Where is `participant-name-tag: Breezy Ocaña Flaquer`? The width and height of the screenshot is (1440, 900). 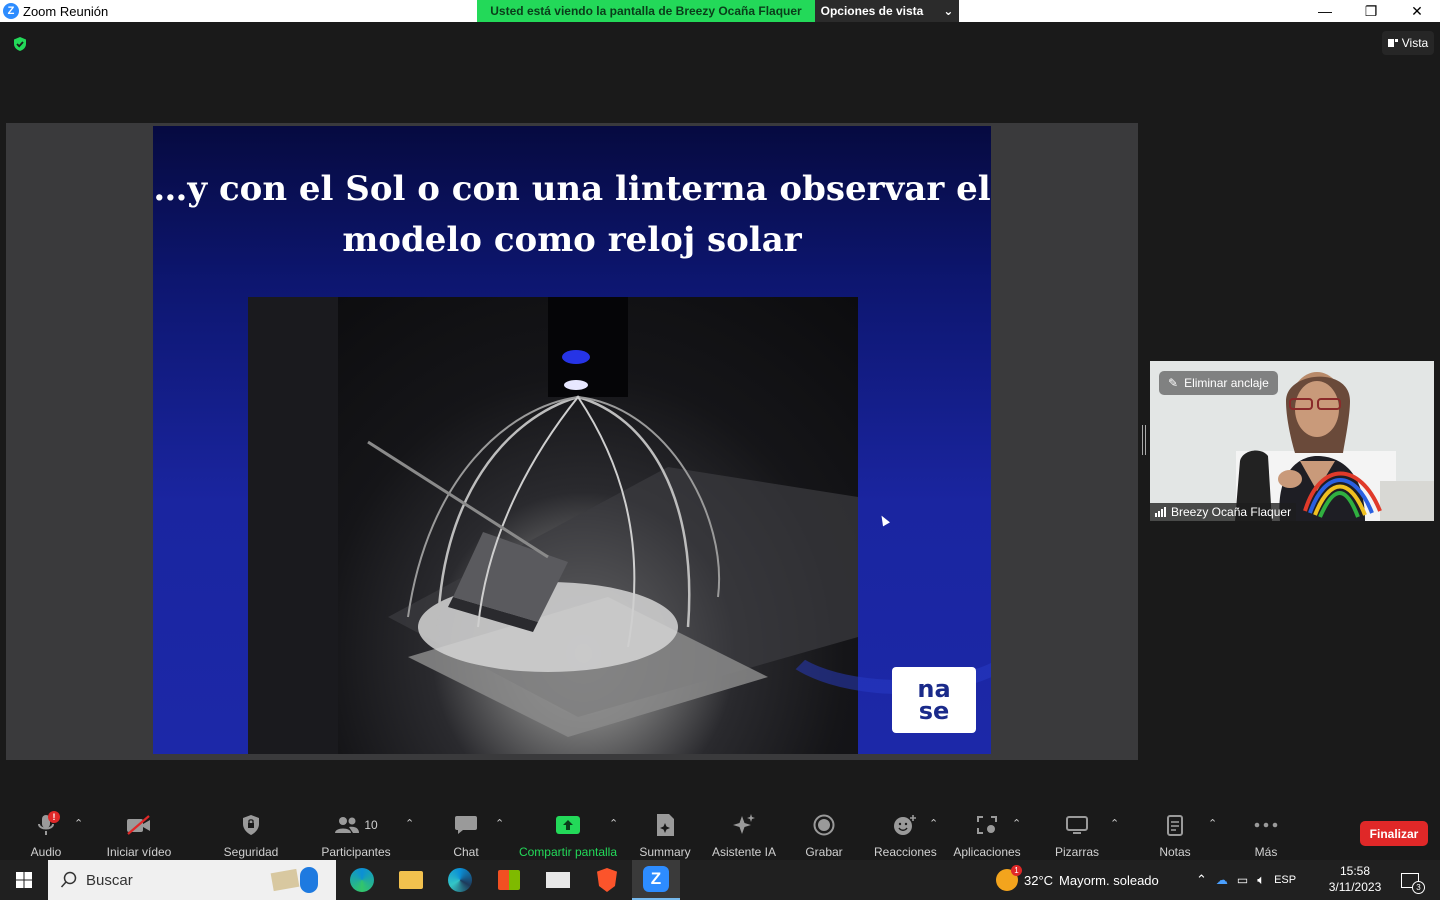 participant-name-tag: Breezy Ocaña Flaquer is located at coordinates (1223, 512).